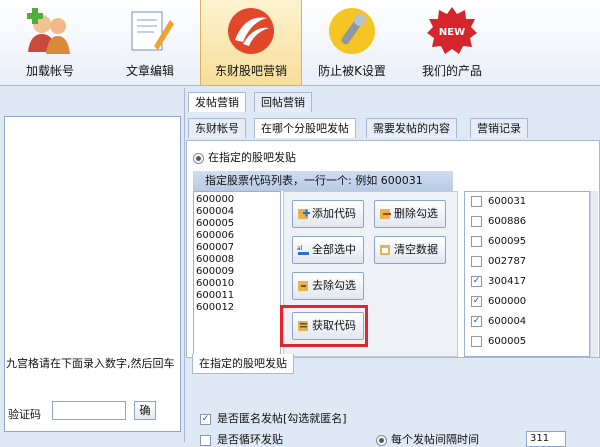 This screenshot has height=447, width=600. Describe the element at coordinates (393, 102) in the screenshot. I see `top-tabs: 发帖营销 回帖营销` at that location.